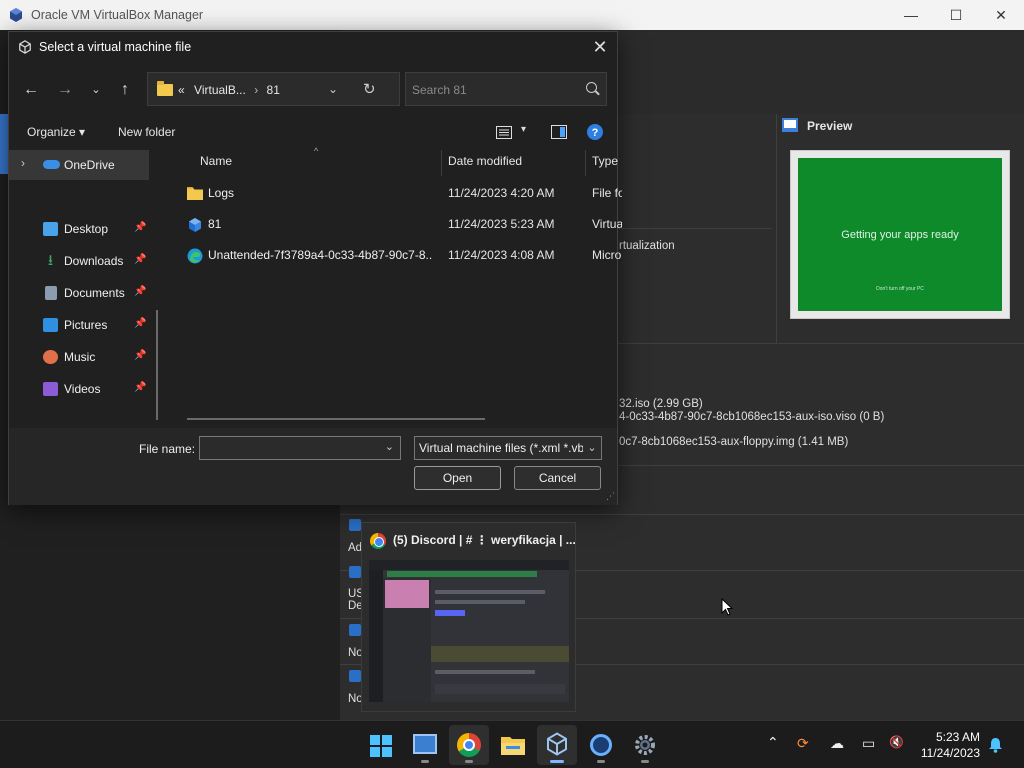  I want to click on thumbnail-tabbar, so click(469, 565).